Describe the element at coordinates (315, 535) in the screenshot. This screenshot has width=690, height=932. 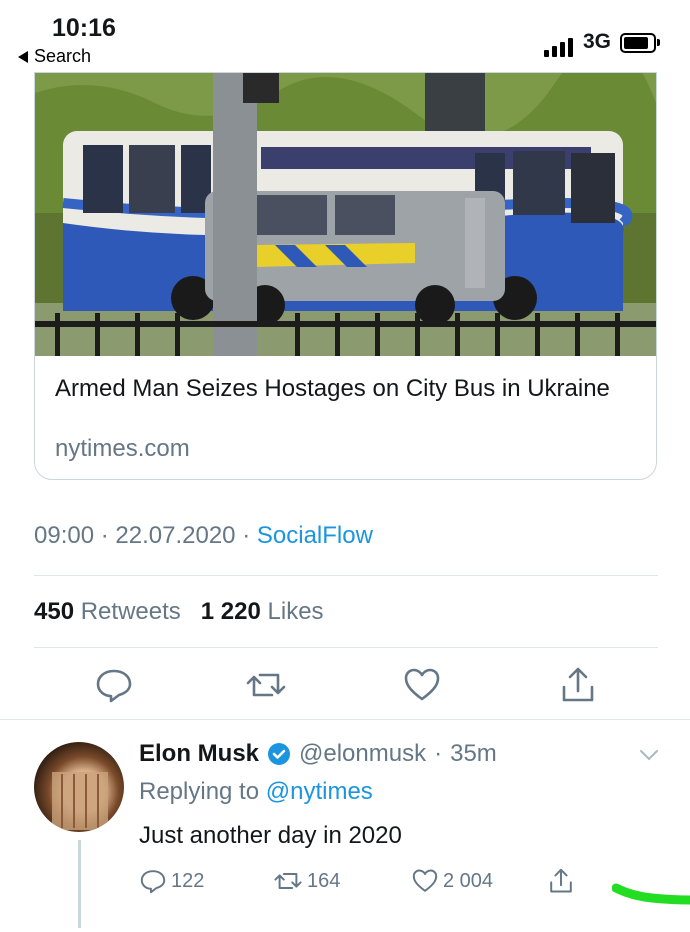
I see `tweet-source: SocialFlow` at that location.